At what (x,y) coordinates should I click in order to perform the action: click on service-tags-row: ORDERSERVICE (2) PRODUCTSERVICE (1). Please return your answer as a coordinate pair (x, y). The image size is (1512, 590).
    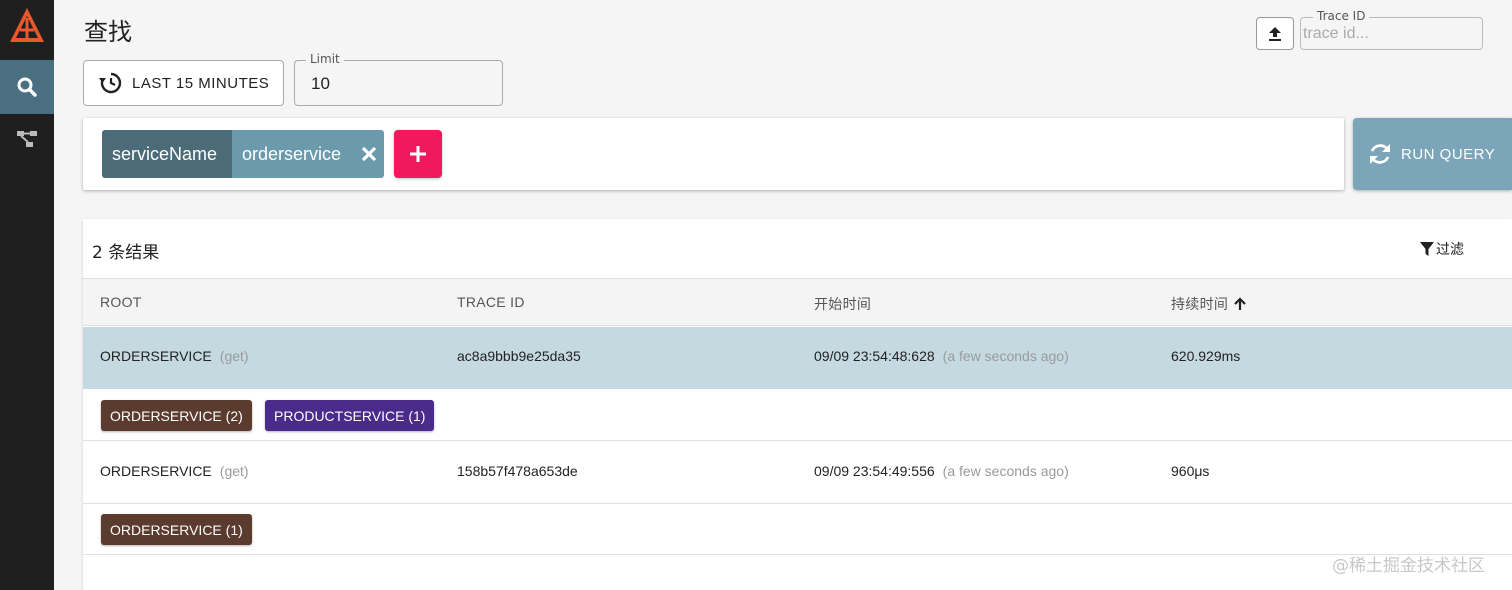
    Looking at the image, I should click on (797, 415).